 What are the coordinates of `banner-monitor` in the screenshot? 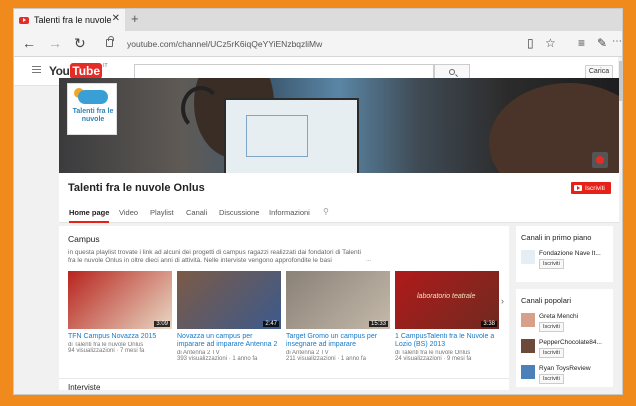 It's located at (291, 139).